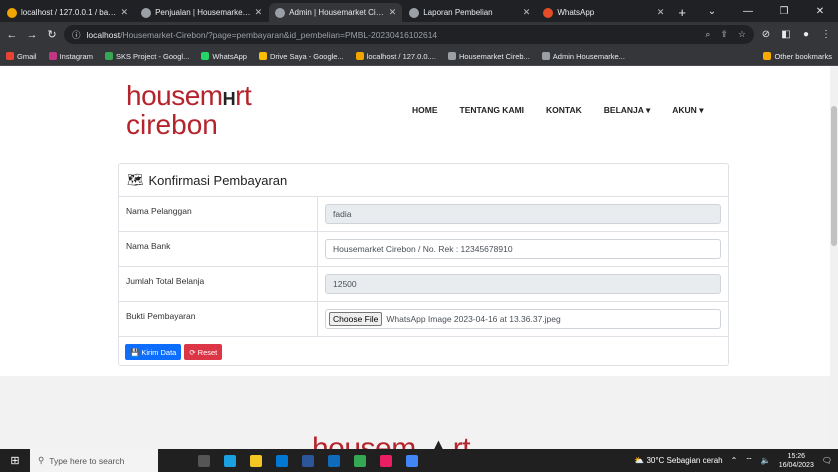  I want to click on globe-icon, so click(414, 12).